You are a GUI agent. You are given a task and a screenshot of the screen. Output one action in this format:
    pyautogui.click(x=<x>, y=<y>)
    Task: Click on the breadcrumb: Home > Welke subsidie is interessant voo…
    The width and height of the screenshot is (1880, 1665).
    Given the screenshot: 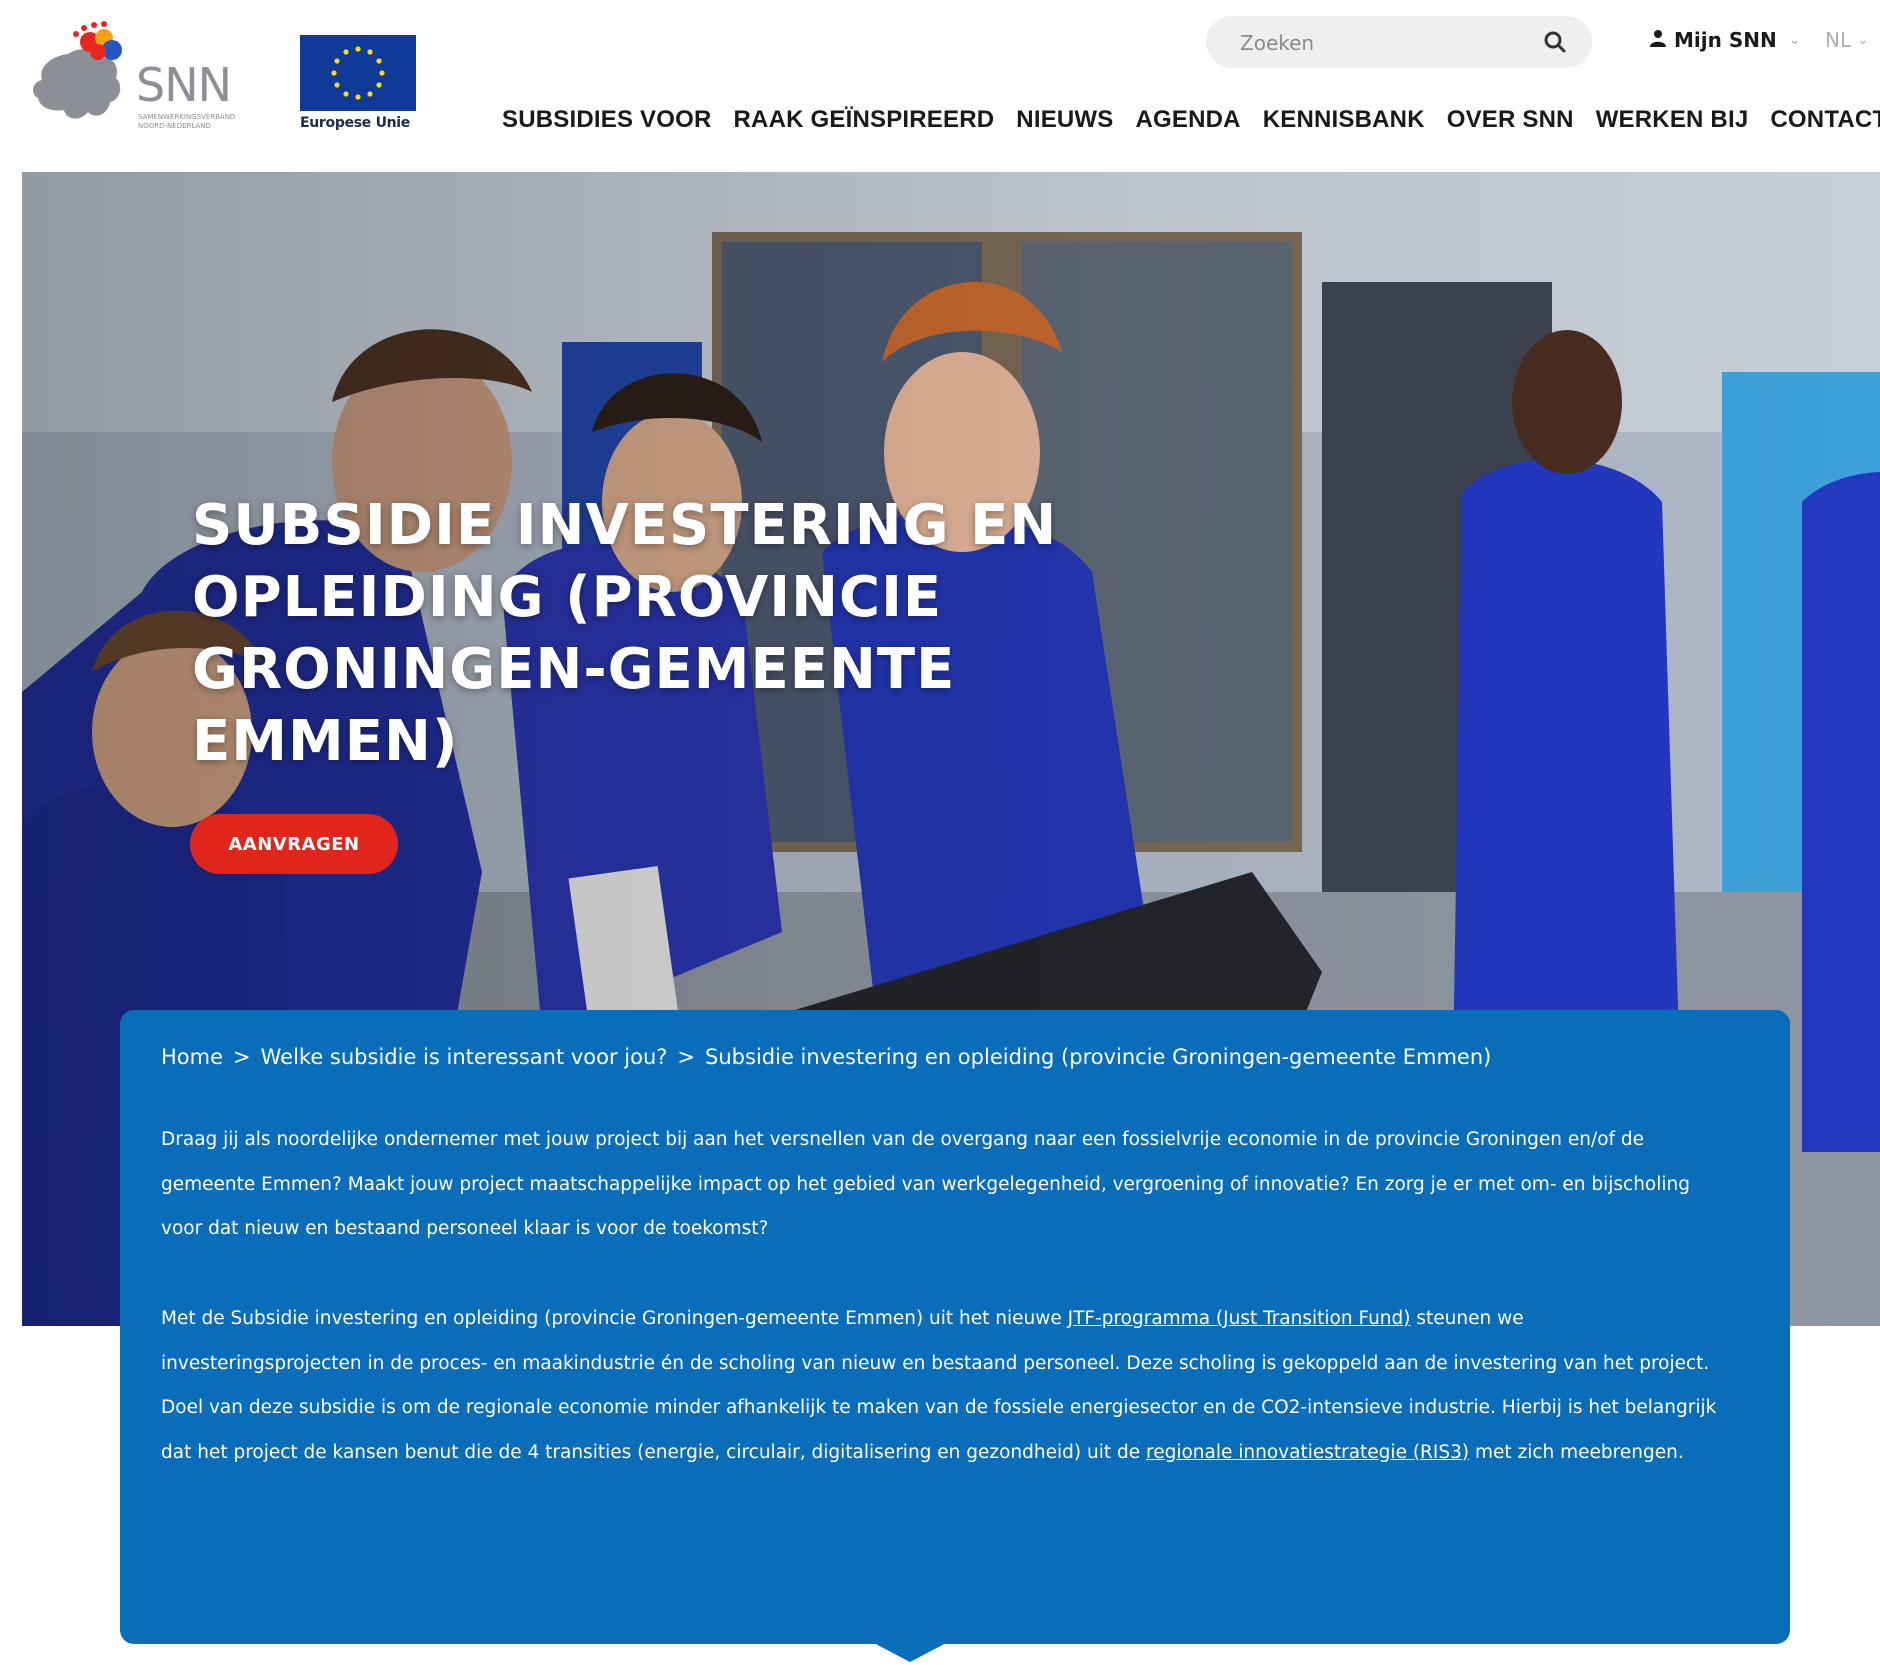 What is the action you would take?
    pyautogui.click(x=826, y=1057)
    